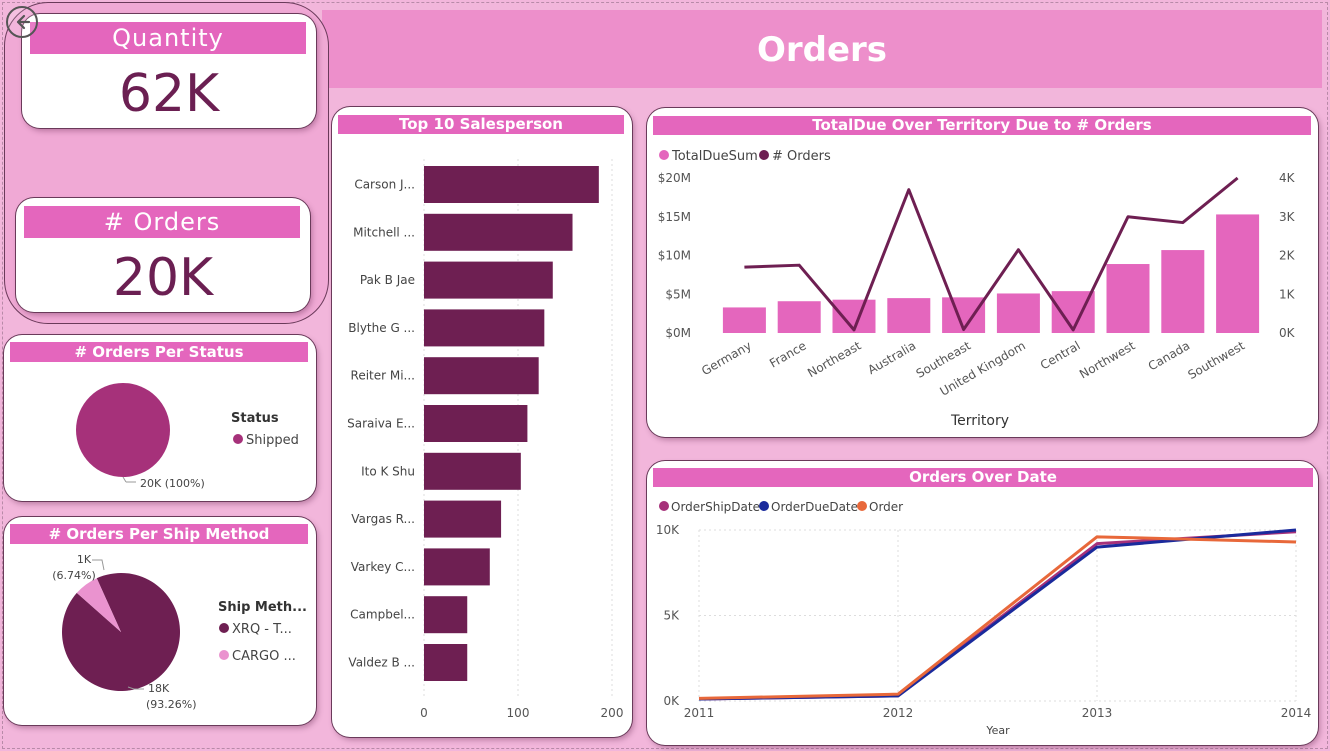  I want to click on terr-y-right-tick: 3K, so click(1287, 217).